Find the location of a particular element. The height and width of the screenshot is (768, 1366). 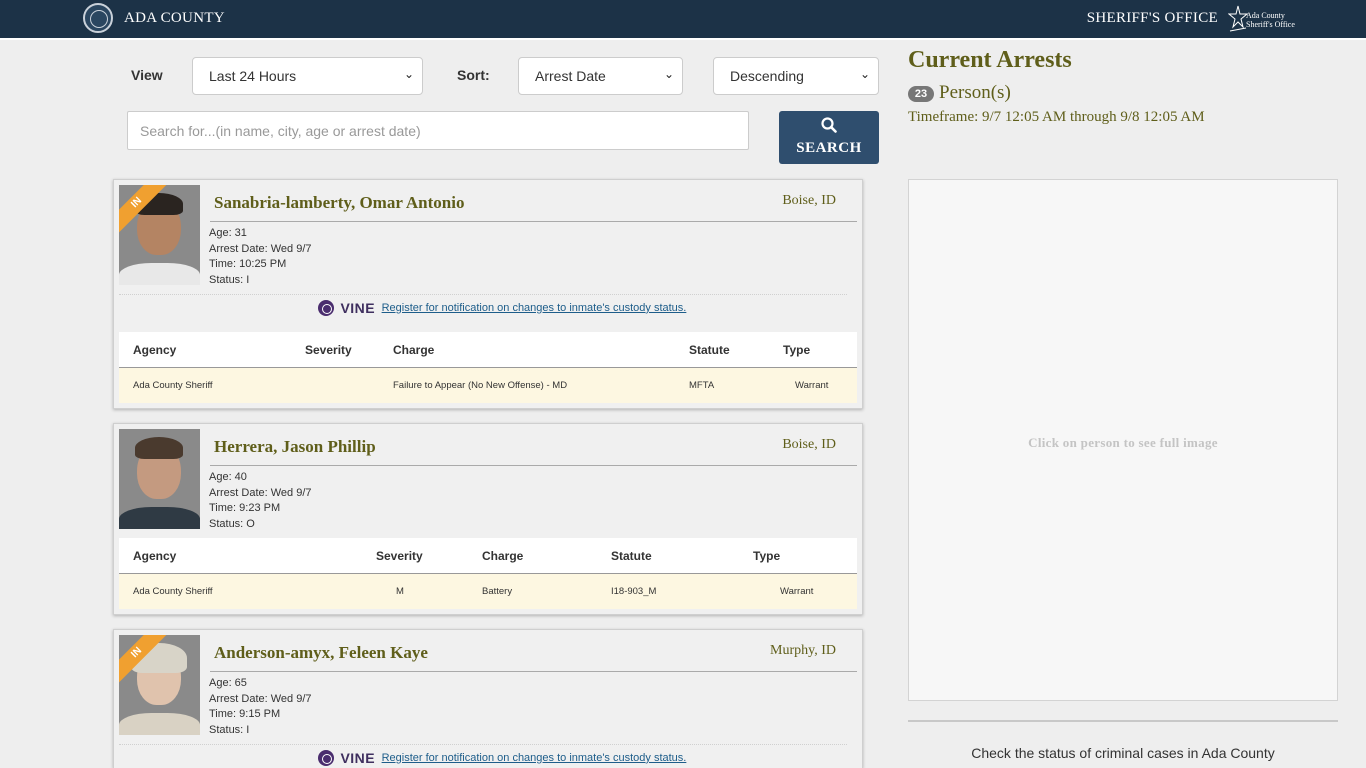

logo-line-1: Ada County is located at coordinates (1265, 15).